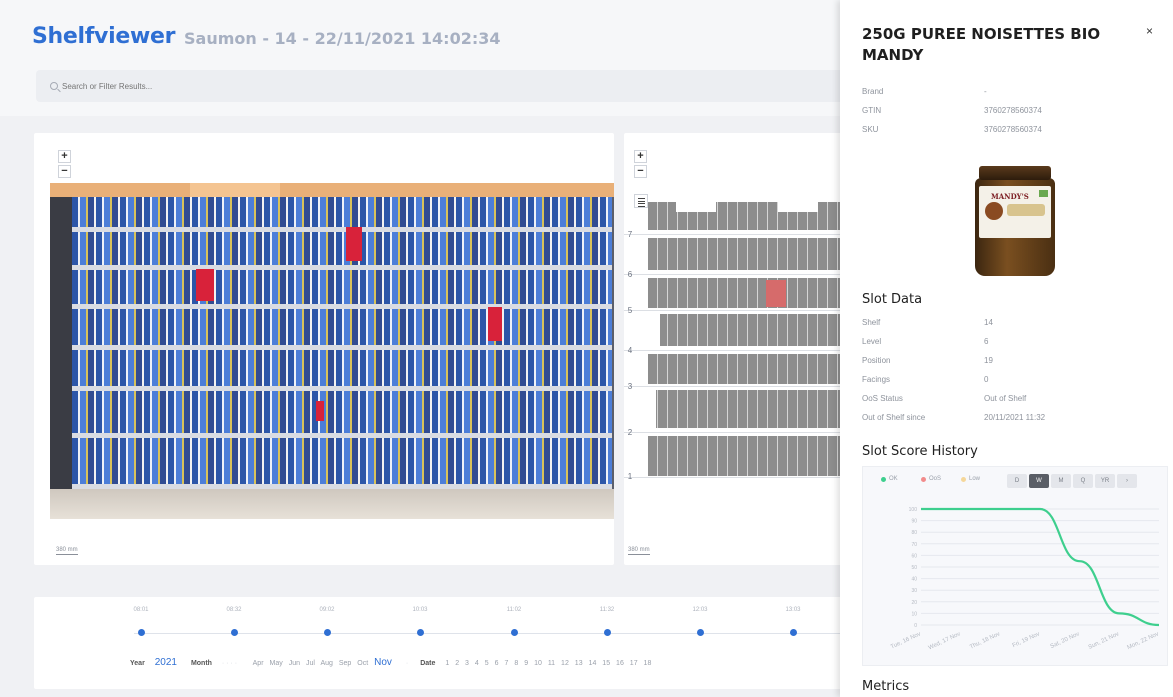 Image resolution: width=1173 pixels, height=697 pixels. What do you see at coordinates (477, 663) in the screenshot?
I see `date-item: 4` at bounding box center [477, 663].